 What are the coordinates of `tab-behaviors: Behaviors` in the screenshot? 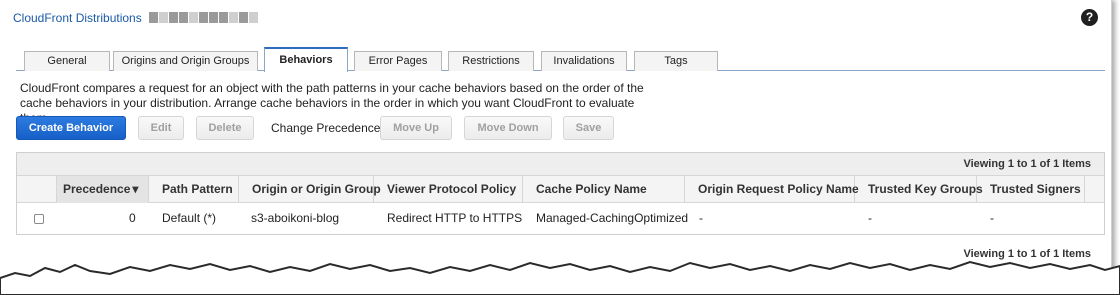 It's located at (306, 59).